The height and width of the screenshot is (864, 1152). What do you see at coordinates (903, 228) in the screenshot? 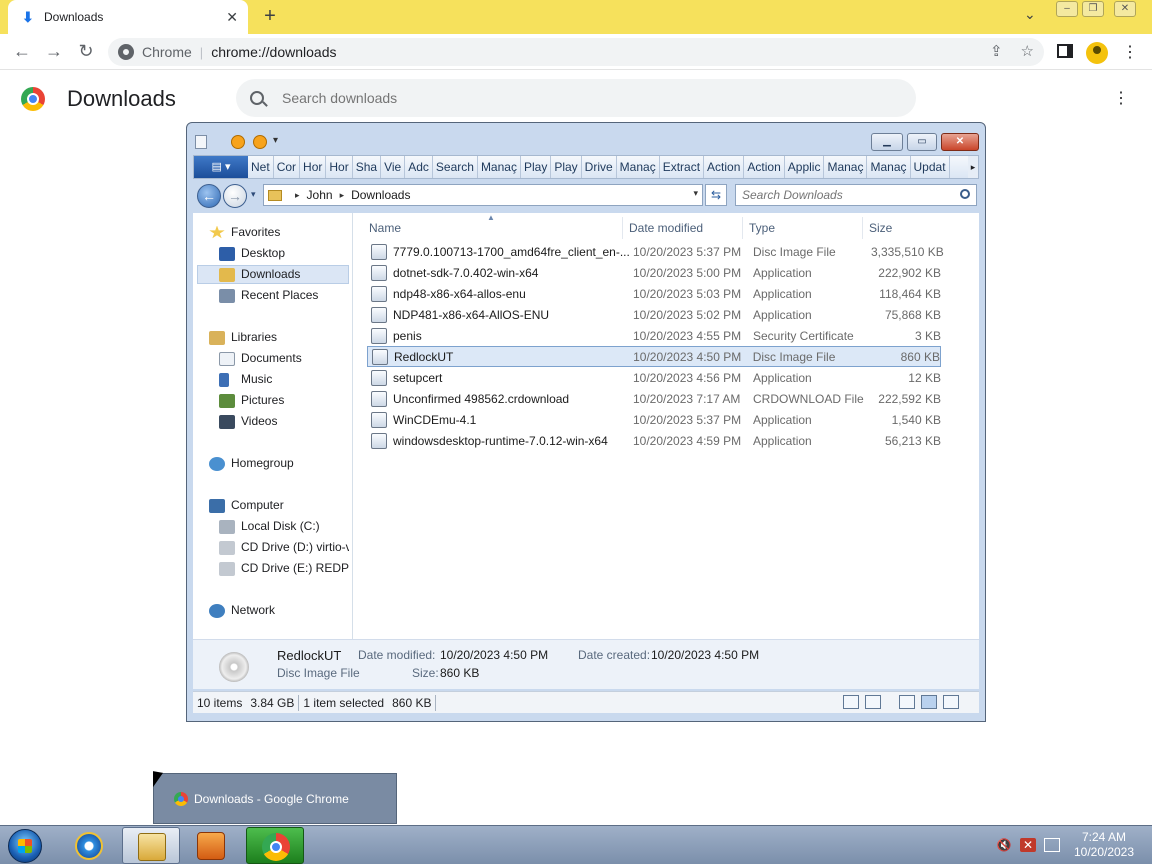
I see `column-size: Size` at bounding box center [903, 228].